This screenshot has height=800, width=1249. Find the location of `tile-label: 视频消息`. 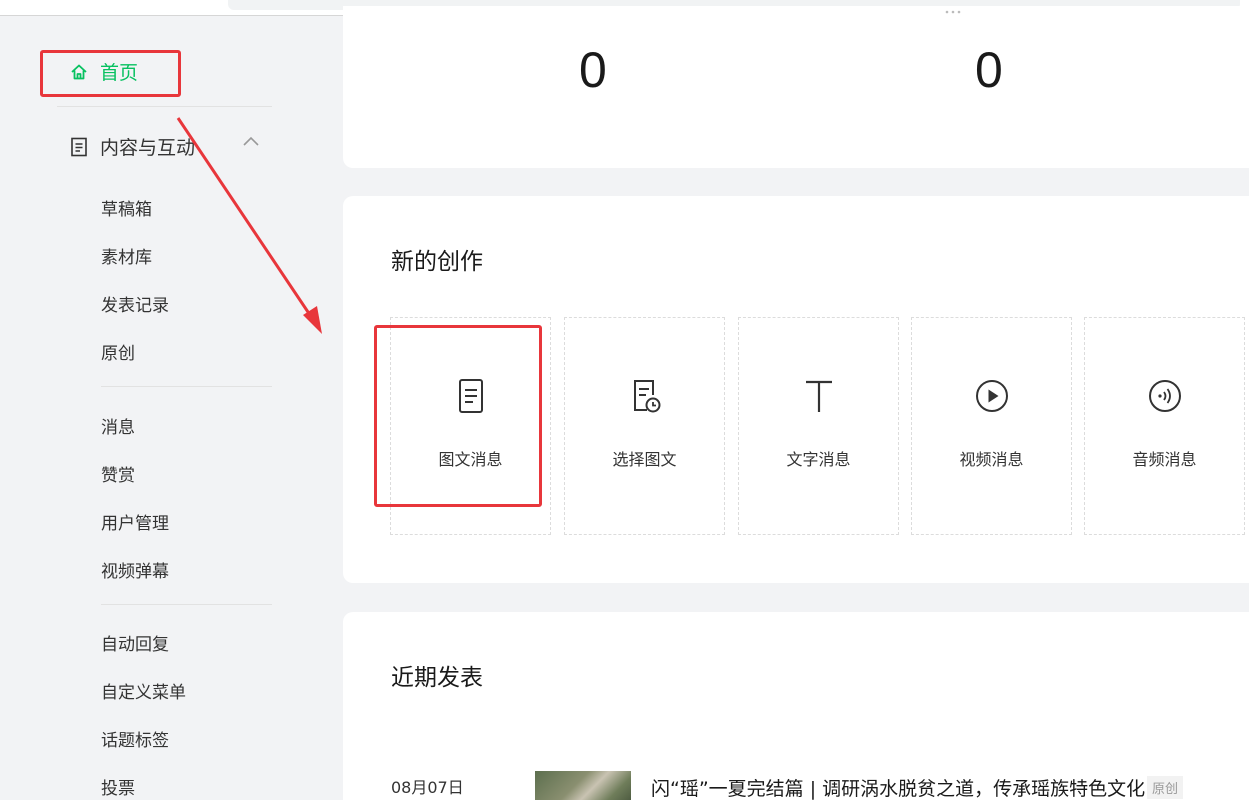

tile-label: 视频消息 is located at coordinates (991, 459).